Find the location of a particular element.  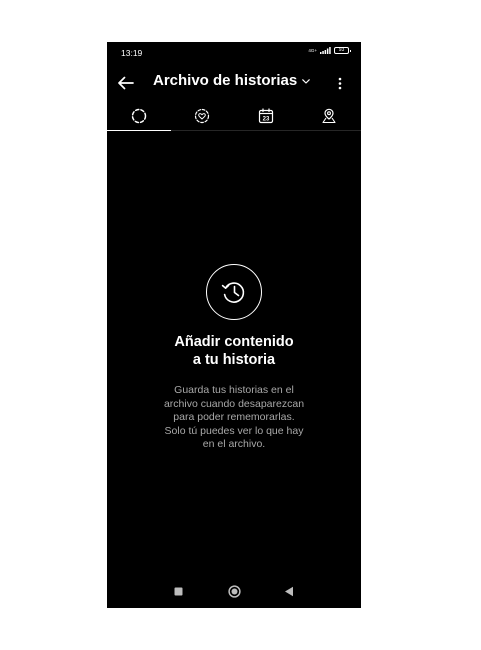

description-line: para poder rememorarlas. is located at coordinates (234, 417).